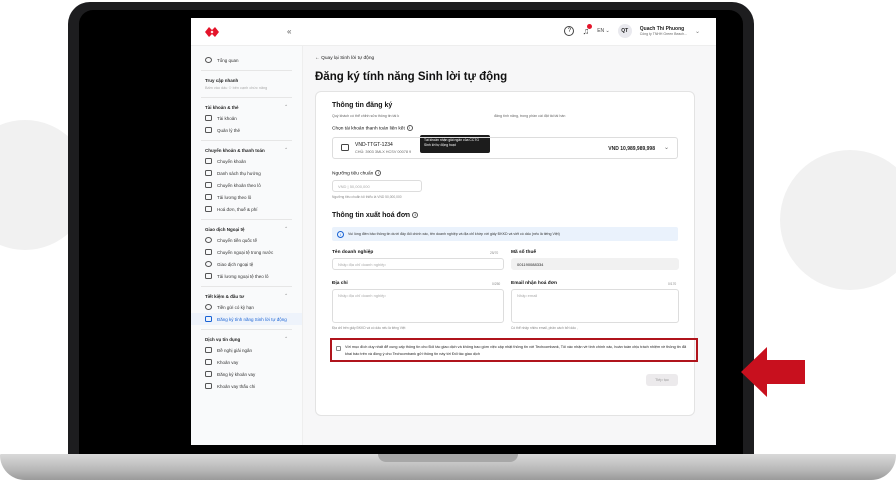 Image resolution: width=896 pixels, height=488 pixels. I want to click on sidebar-item-term-deposit: Tiền gửi có kỳ hạn, so click(246, 307).